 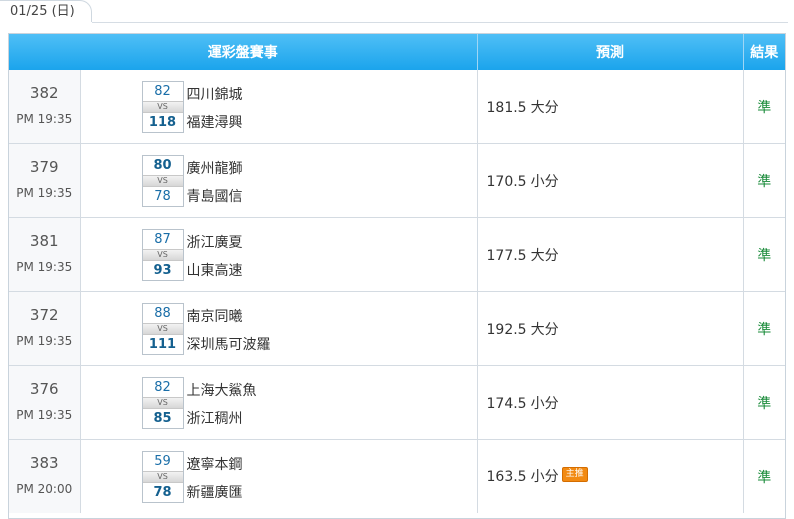 What do you see at coordinates (215, 122) in the screenshot?
I see `away-team: 福建潯興` at bounding box center [215, 122].